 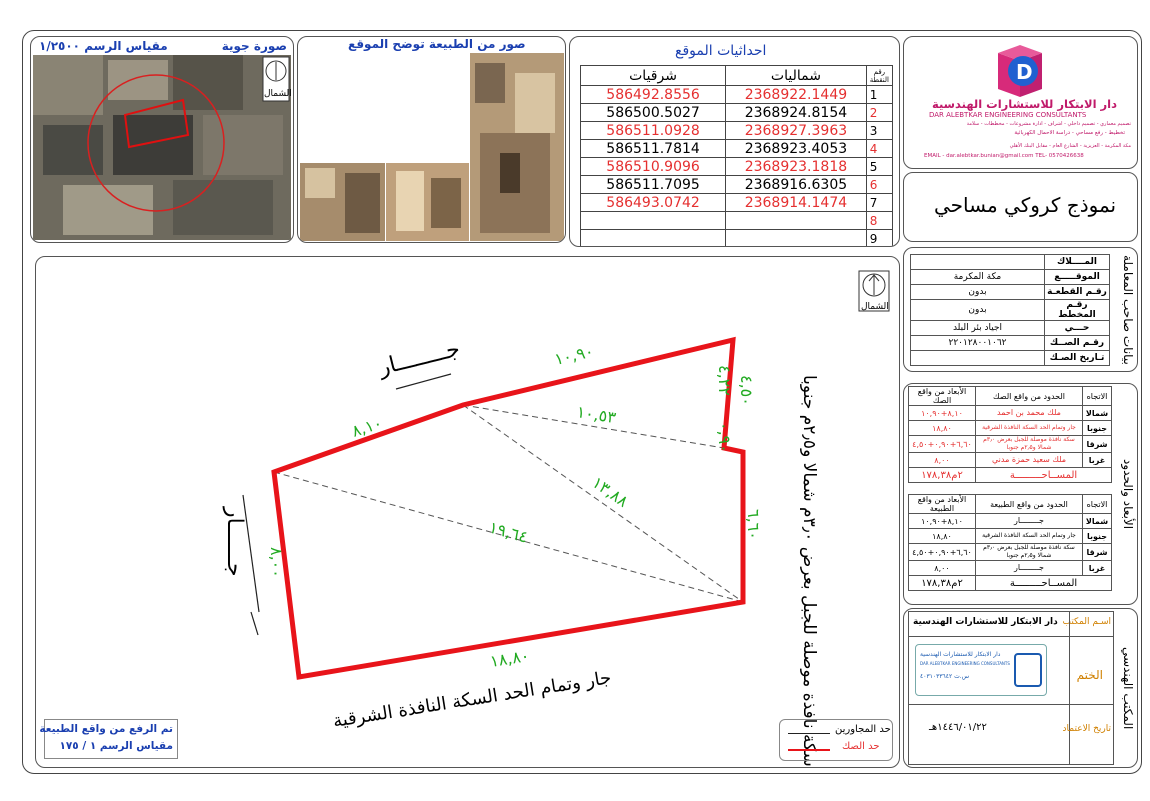 What do you see at coordinates (875, 307) in the screenshot?
I see `plan-north-label: الشمال` at bounding box center [875, 307].